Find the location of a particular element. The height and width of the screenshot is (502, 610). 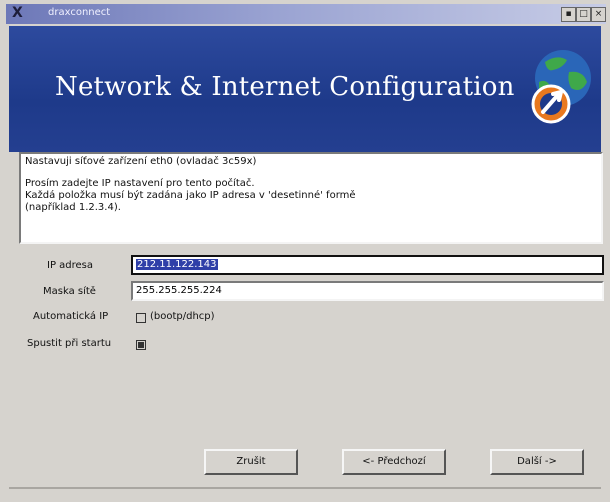

cancel-button: Zrušit is located at coordinates (251, 462).